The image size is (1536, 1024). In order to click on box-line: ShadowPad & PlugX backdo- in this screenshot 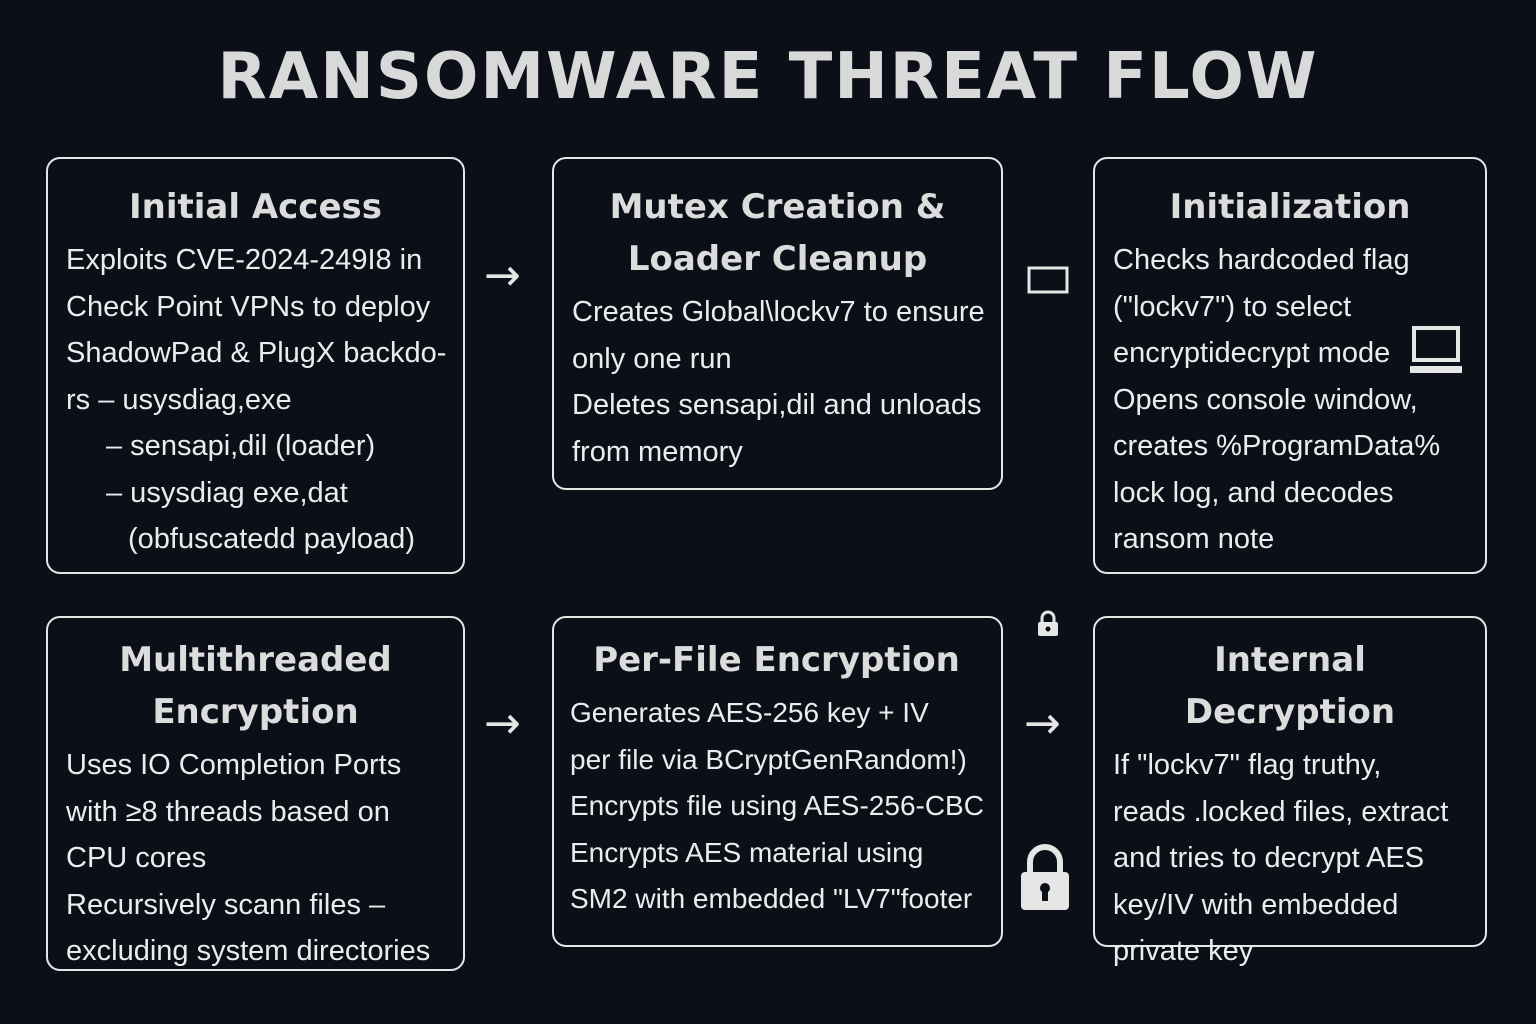, I will do `click(256, 353)`.